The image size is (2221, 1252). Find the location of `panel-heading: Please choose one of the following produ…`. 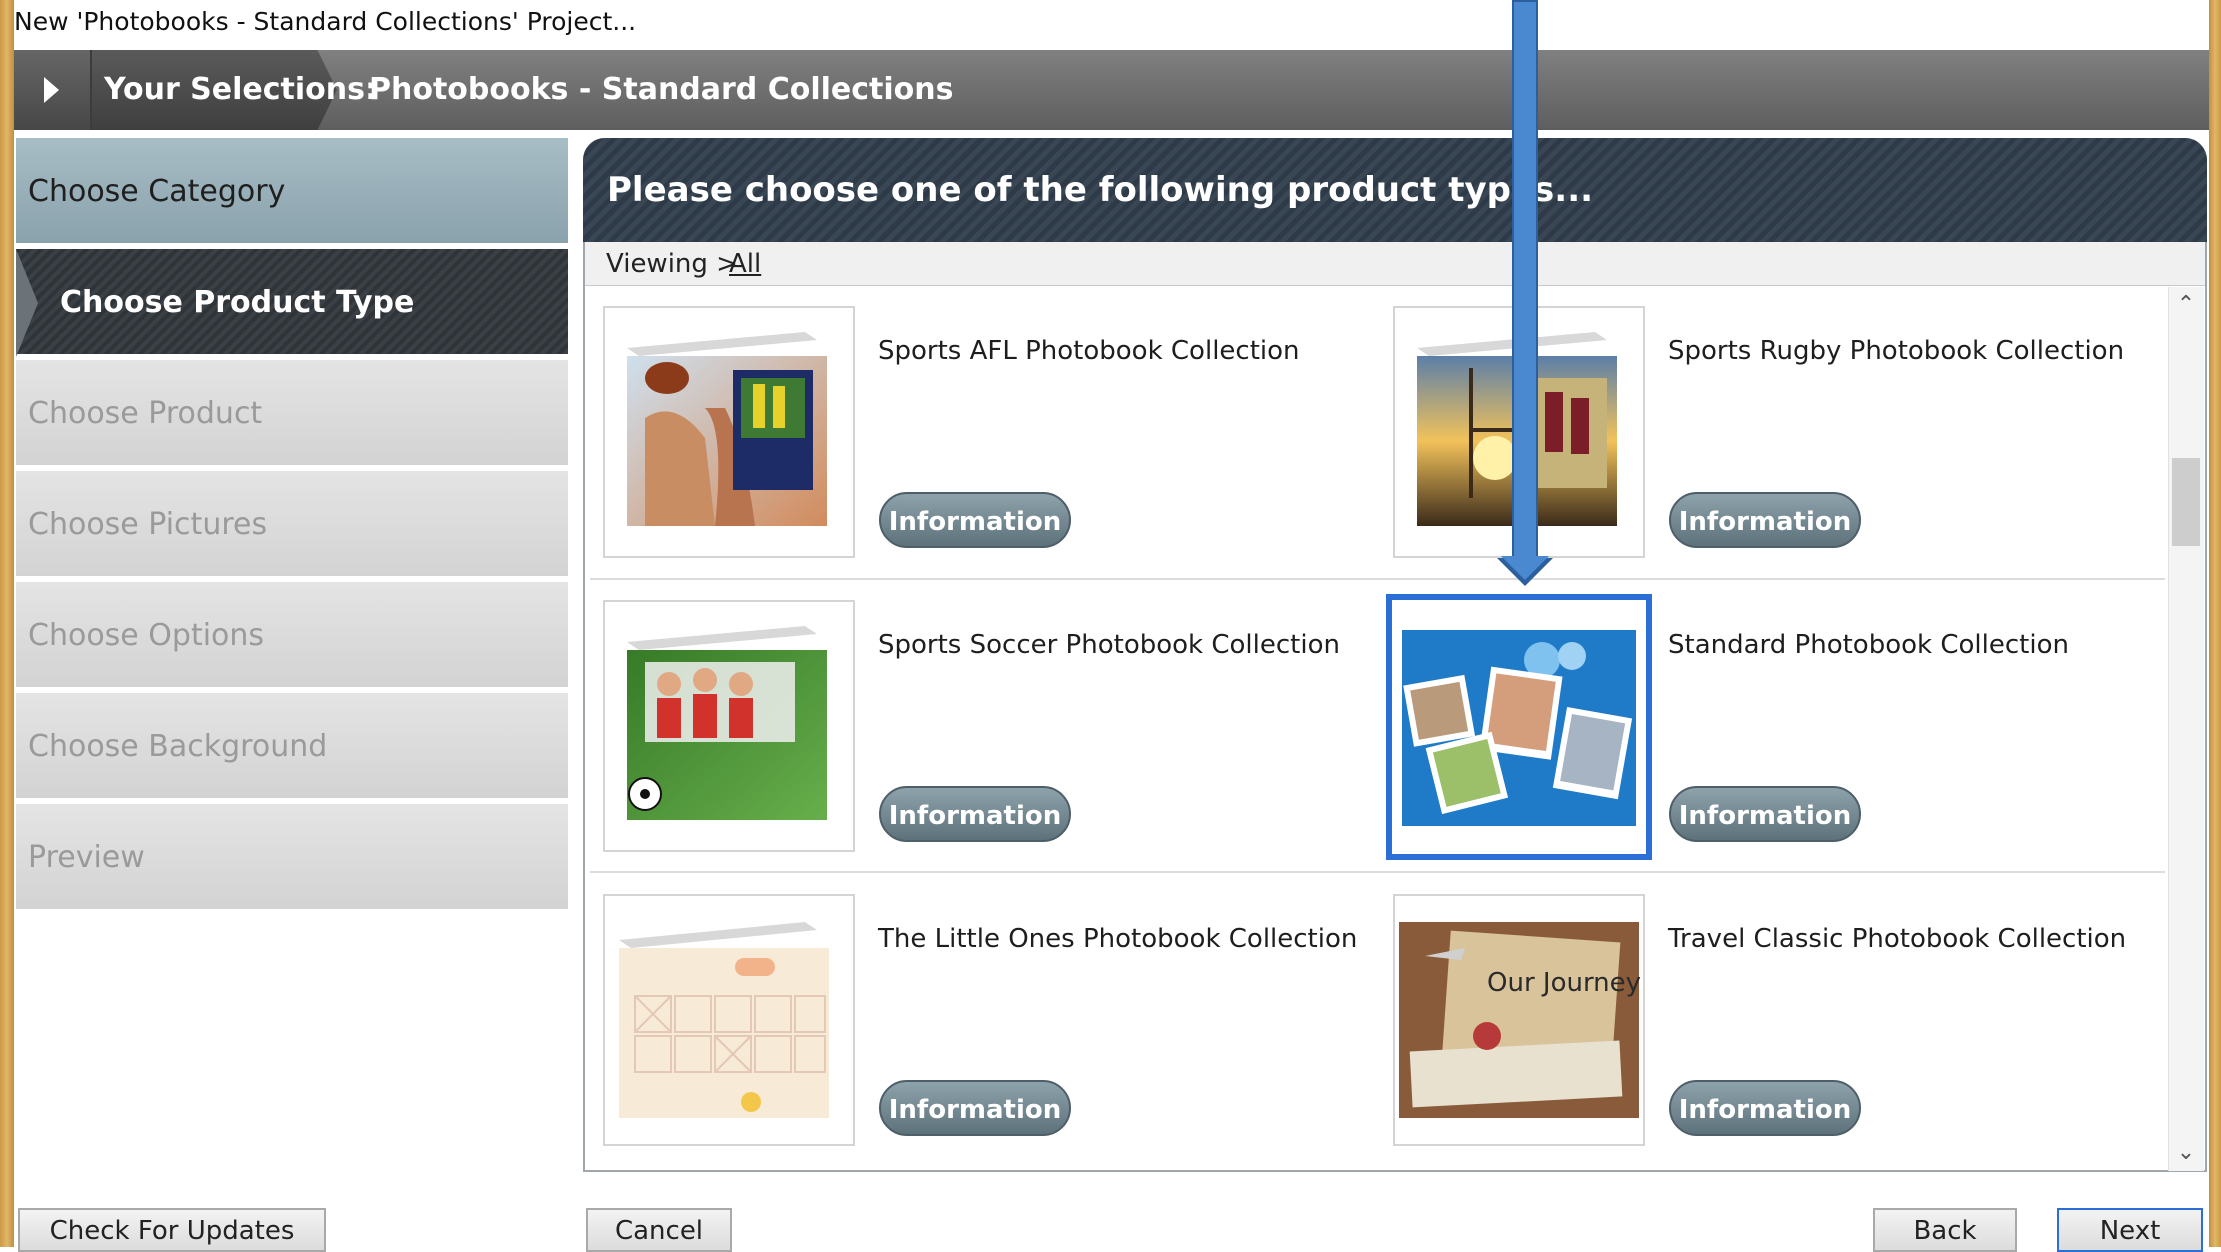

panel-heading: Please choose one of the following produ… is located at coordinates (1100, 190).